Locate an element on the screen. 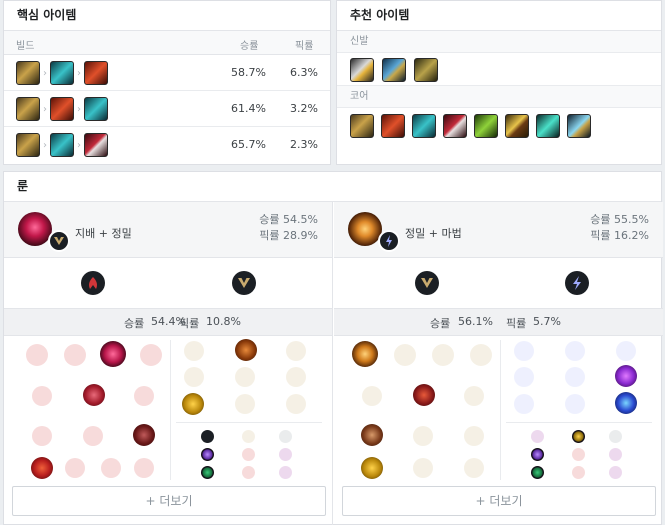 The image size is (665, 525). item-golden-sword-icon is located at coordinates (517, 126).